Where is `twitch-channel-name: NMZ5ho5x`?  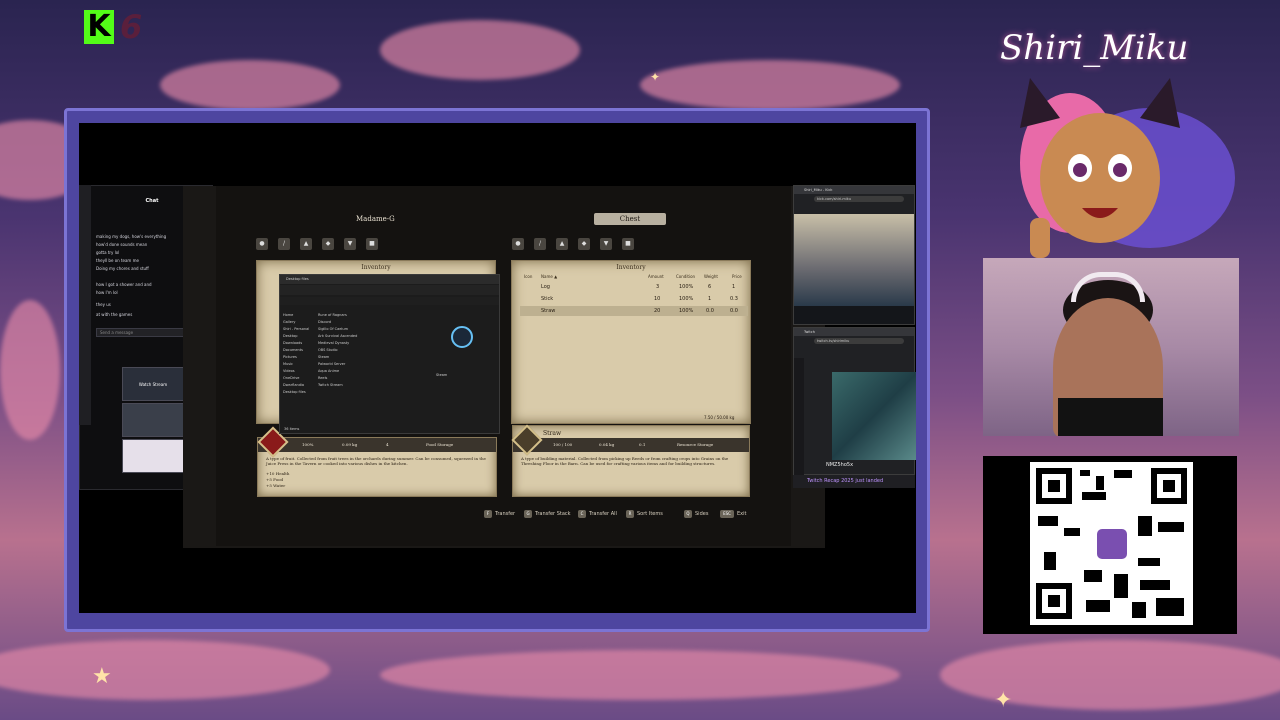 twitch-channel-name: NMZ5ho5x is located at coordinates (839, 465).